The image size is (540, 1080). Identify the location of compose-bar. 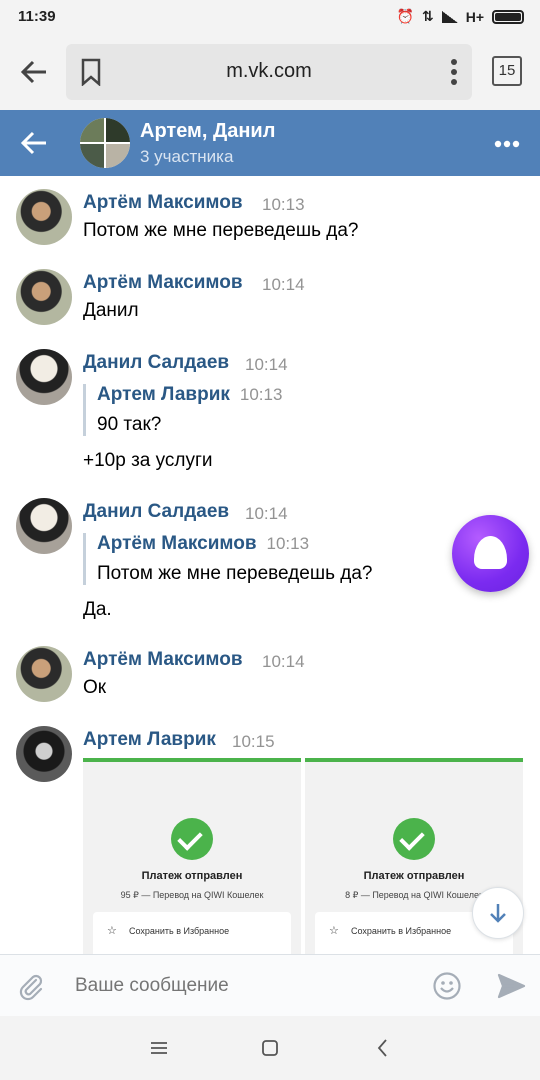
(270, 985).